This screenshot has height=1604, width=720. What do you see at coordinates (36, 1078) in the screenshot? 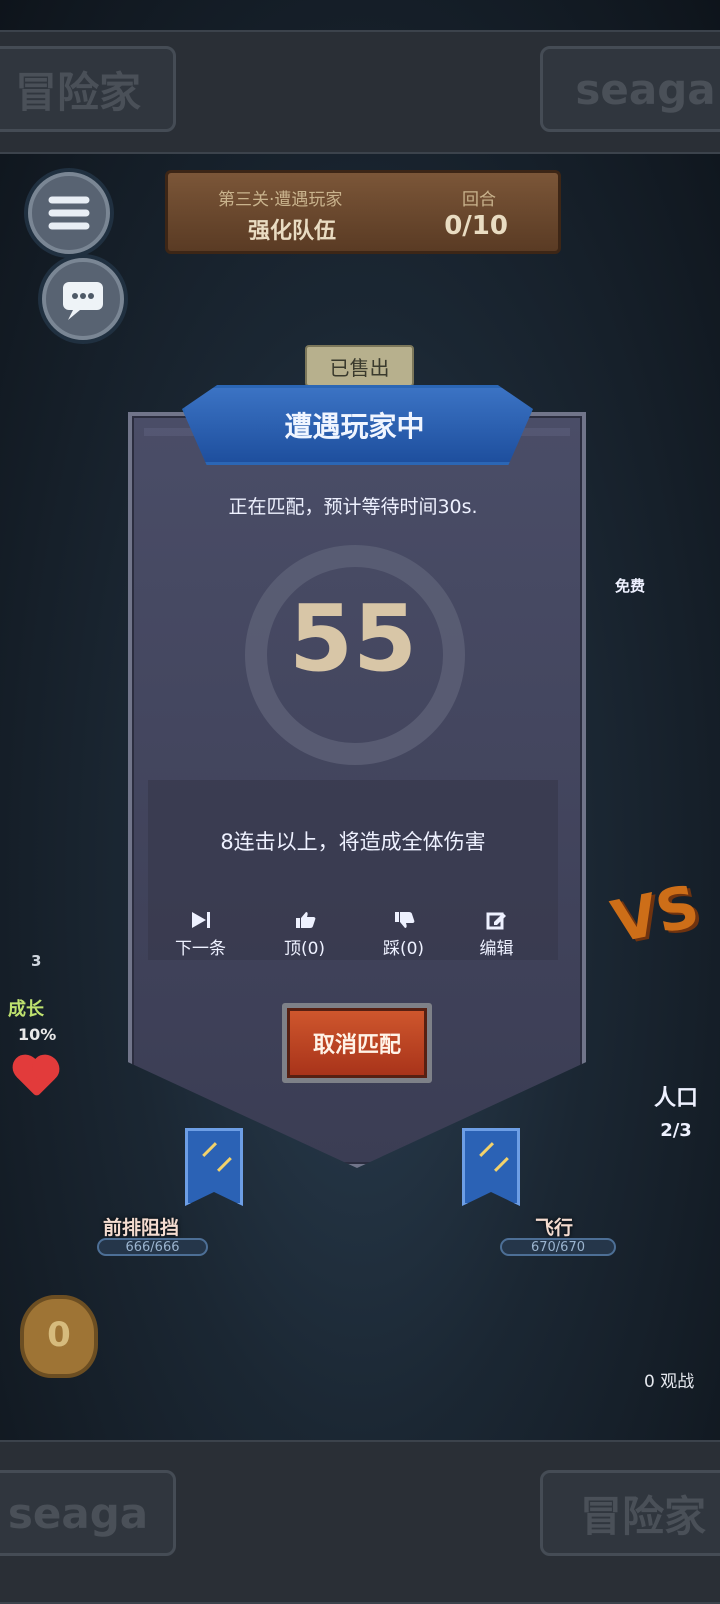
I see `heart-icon` at bounding box center [36, 1078].